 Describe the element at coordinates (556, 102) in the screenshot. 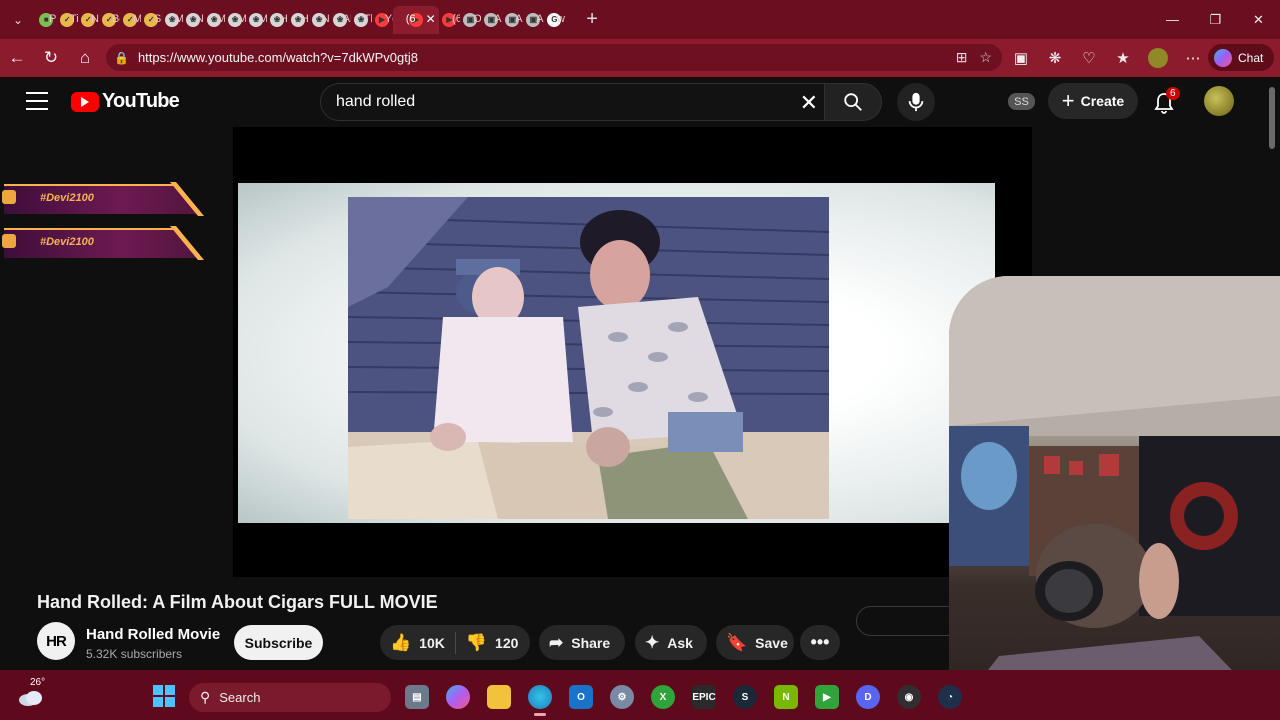

I see `search-input` at that location.